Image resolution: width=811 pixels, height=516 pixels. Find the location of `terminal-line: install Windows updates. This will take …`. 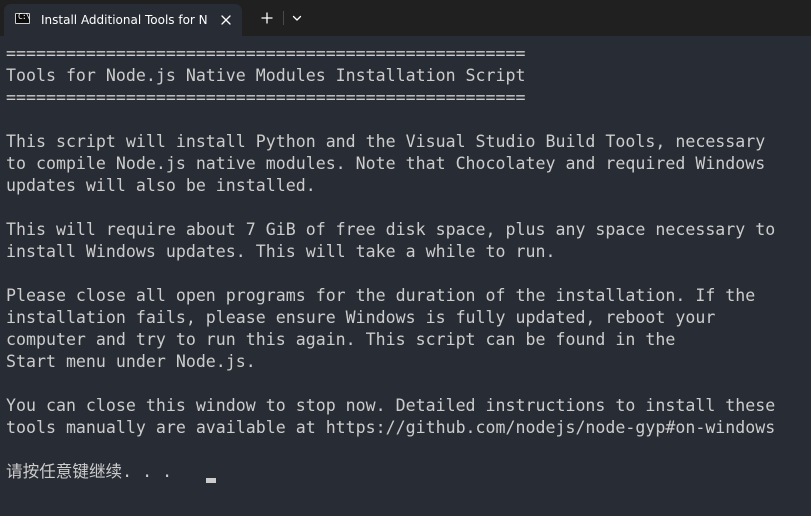

terminal-line: install Windows updates. This will take … is located at coordinates (281, 251).